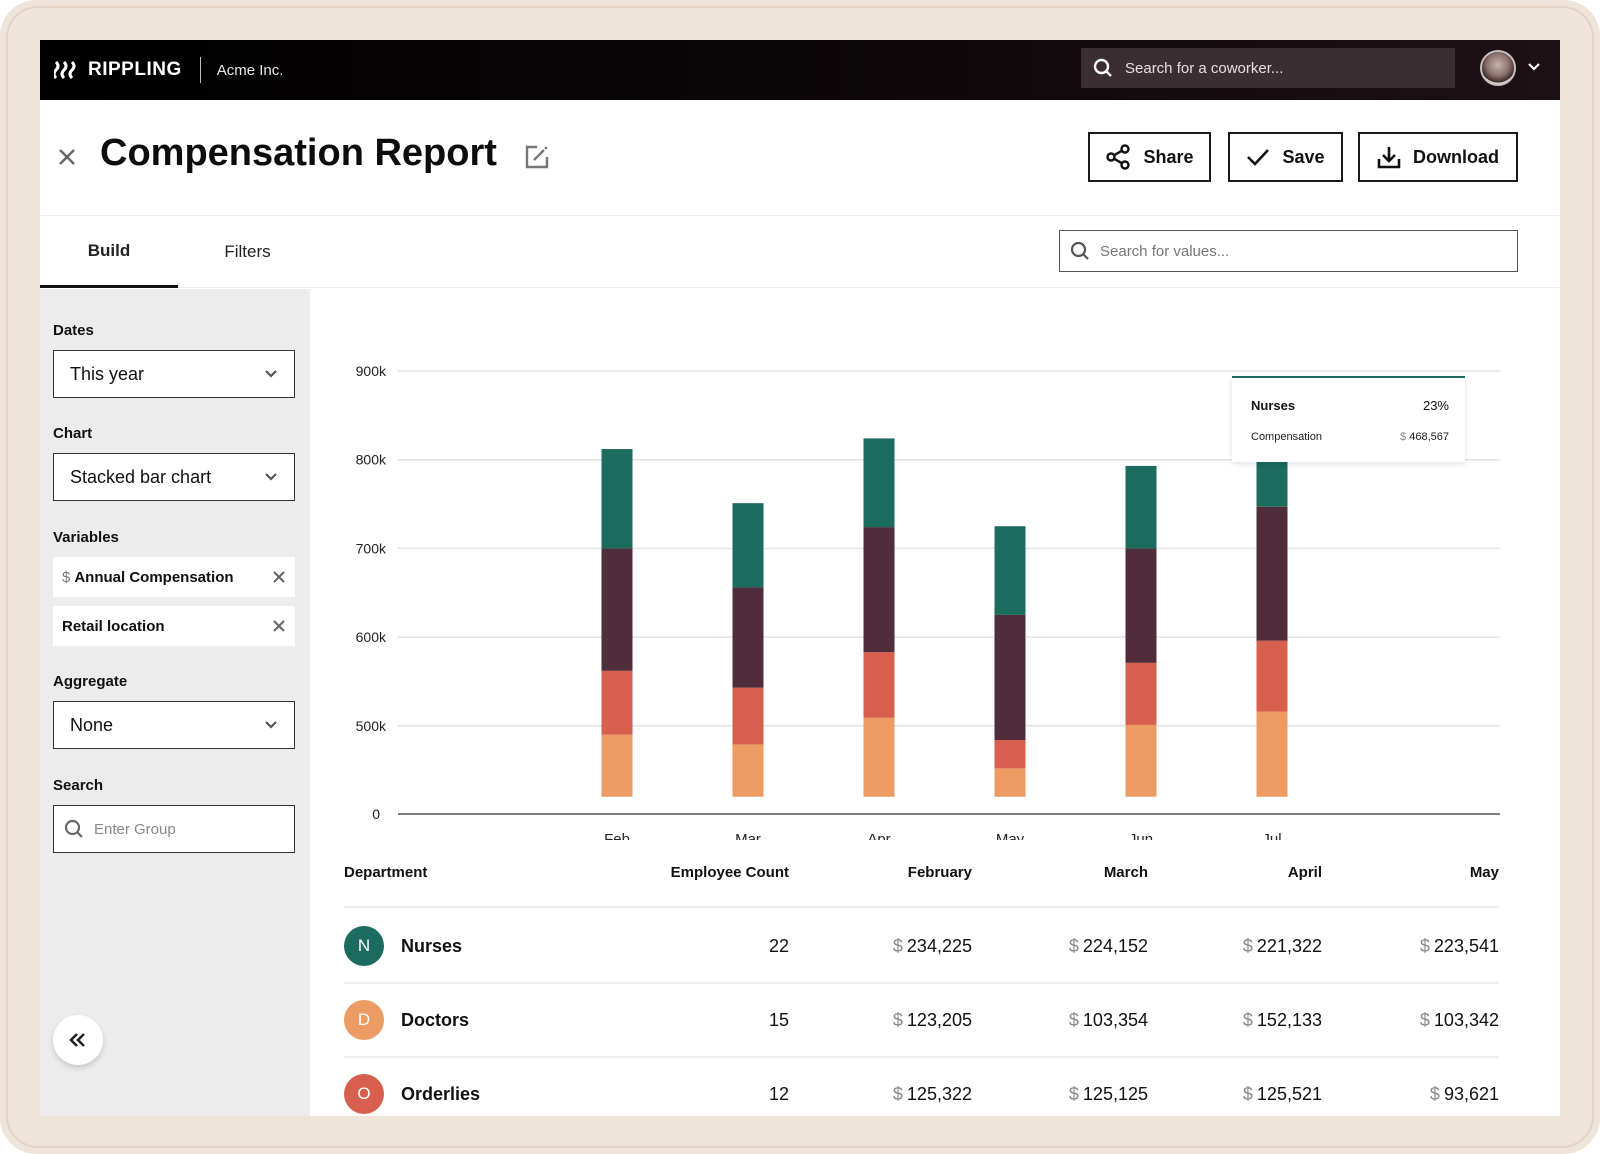  What do you see at coordinates (371, 726) in the screenshot?
I see `y-tick-label: 500k` at bounding box center [371, 726].